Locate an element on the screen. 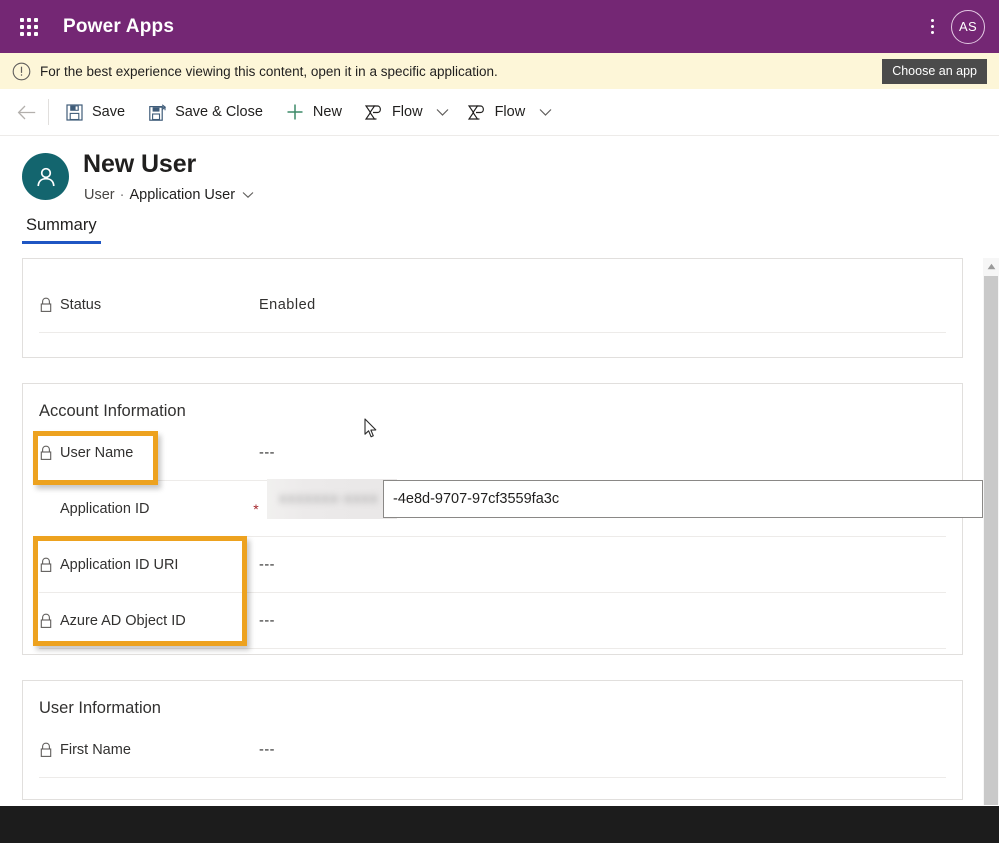 The width and height of the screenshot is (999, 843). user-name-label-group: User Name is located at coordinates (144, 453).